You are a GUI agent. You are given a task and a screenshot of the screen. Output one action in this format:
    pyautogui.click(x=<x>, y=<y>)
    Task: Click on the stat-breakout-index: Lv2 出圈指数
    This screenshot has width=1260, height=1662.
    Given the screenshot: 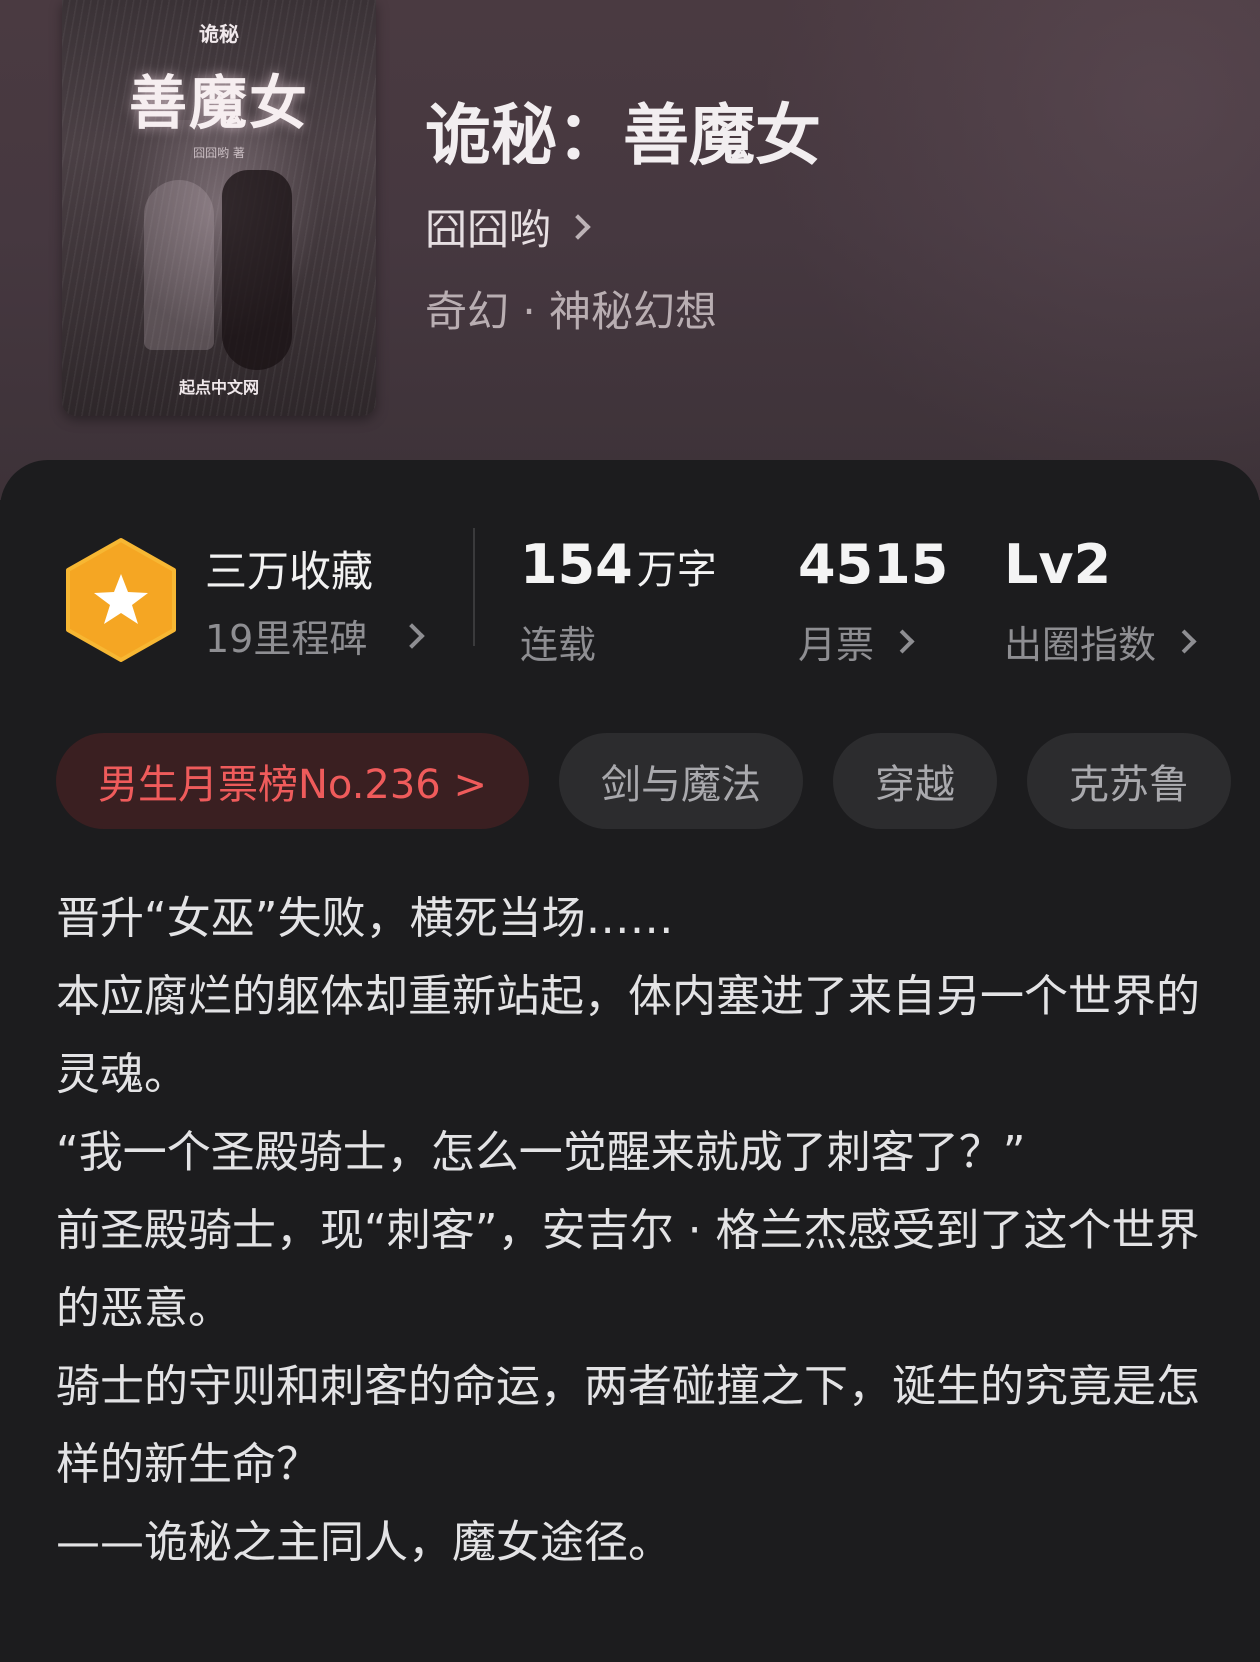 What is the action you would take?
    pyautogui.click(x=1100, y=601)
    